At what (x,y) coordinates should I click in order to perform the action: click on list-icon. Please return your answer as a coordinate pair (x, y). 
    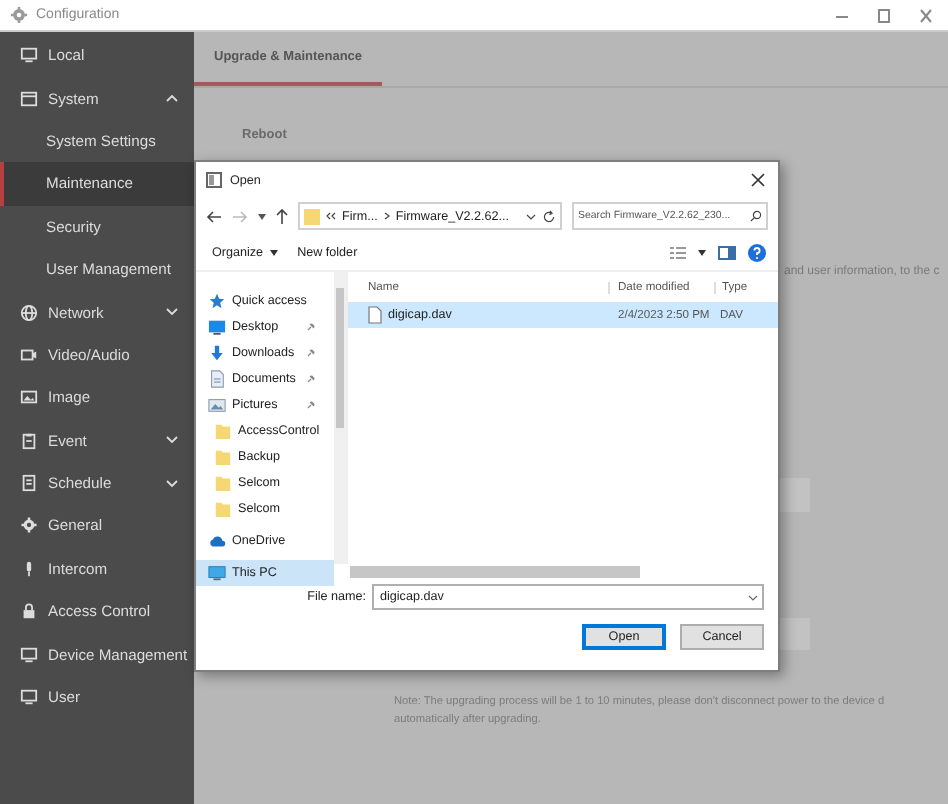
    Looking at the image, I should click on (29, 483).